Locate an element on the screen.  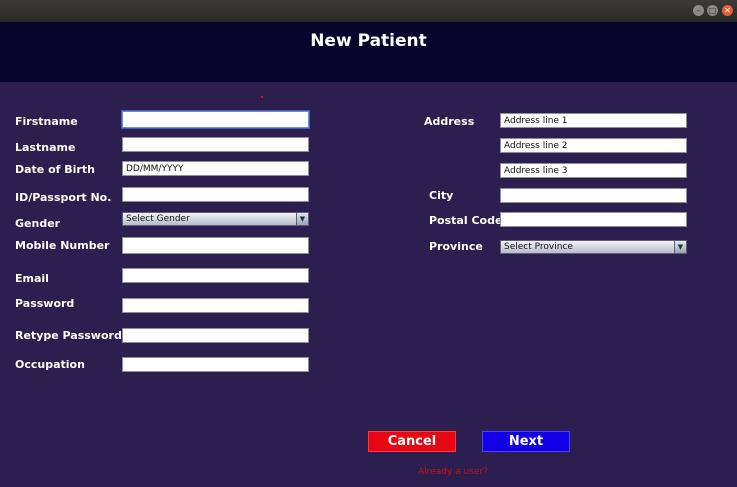
dob-label: Date of Birth is located at coordinates (55, 169).